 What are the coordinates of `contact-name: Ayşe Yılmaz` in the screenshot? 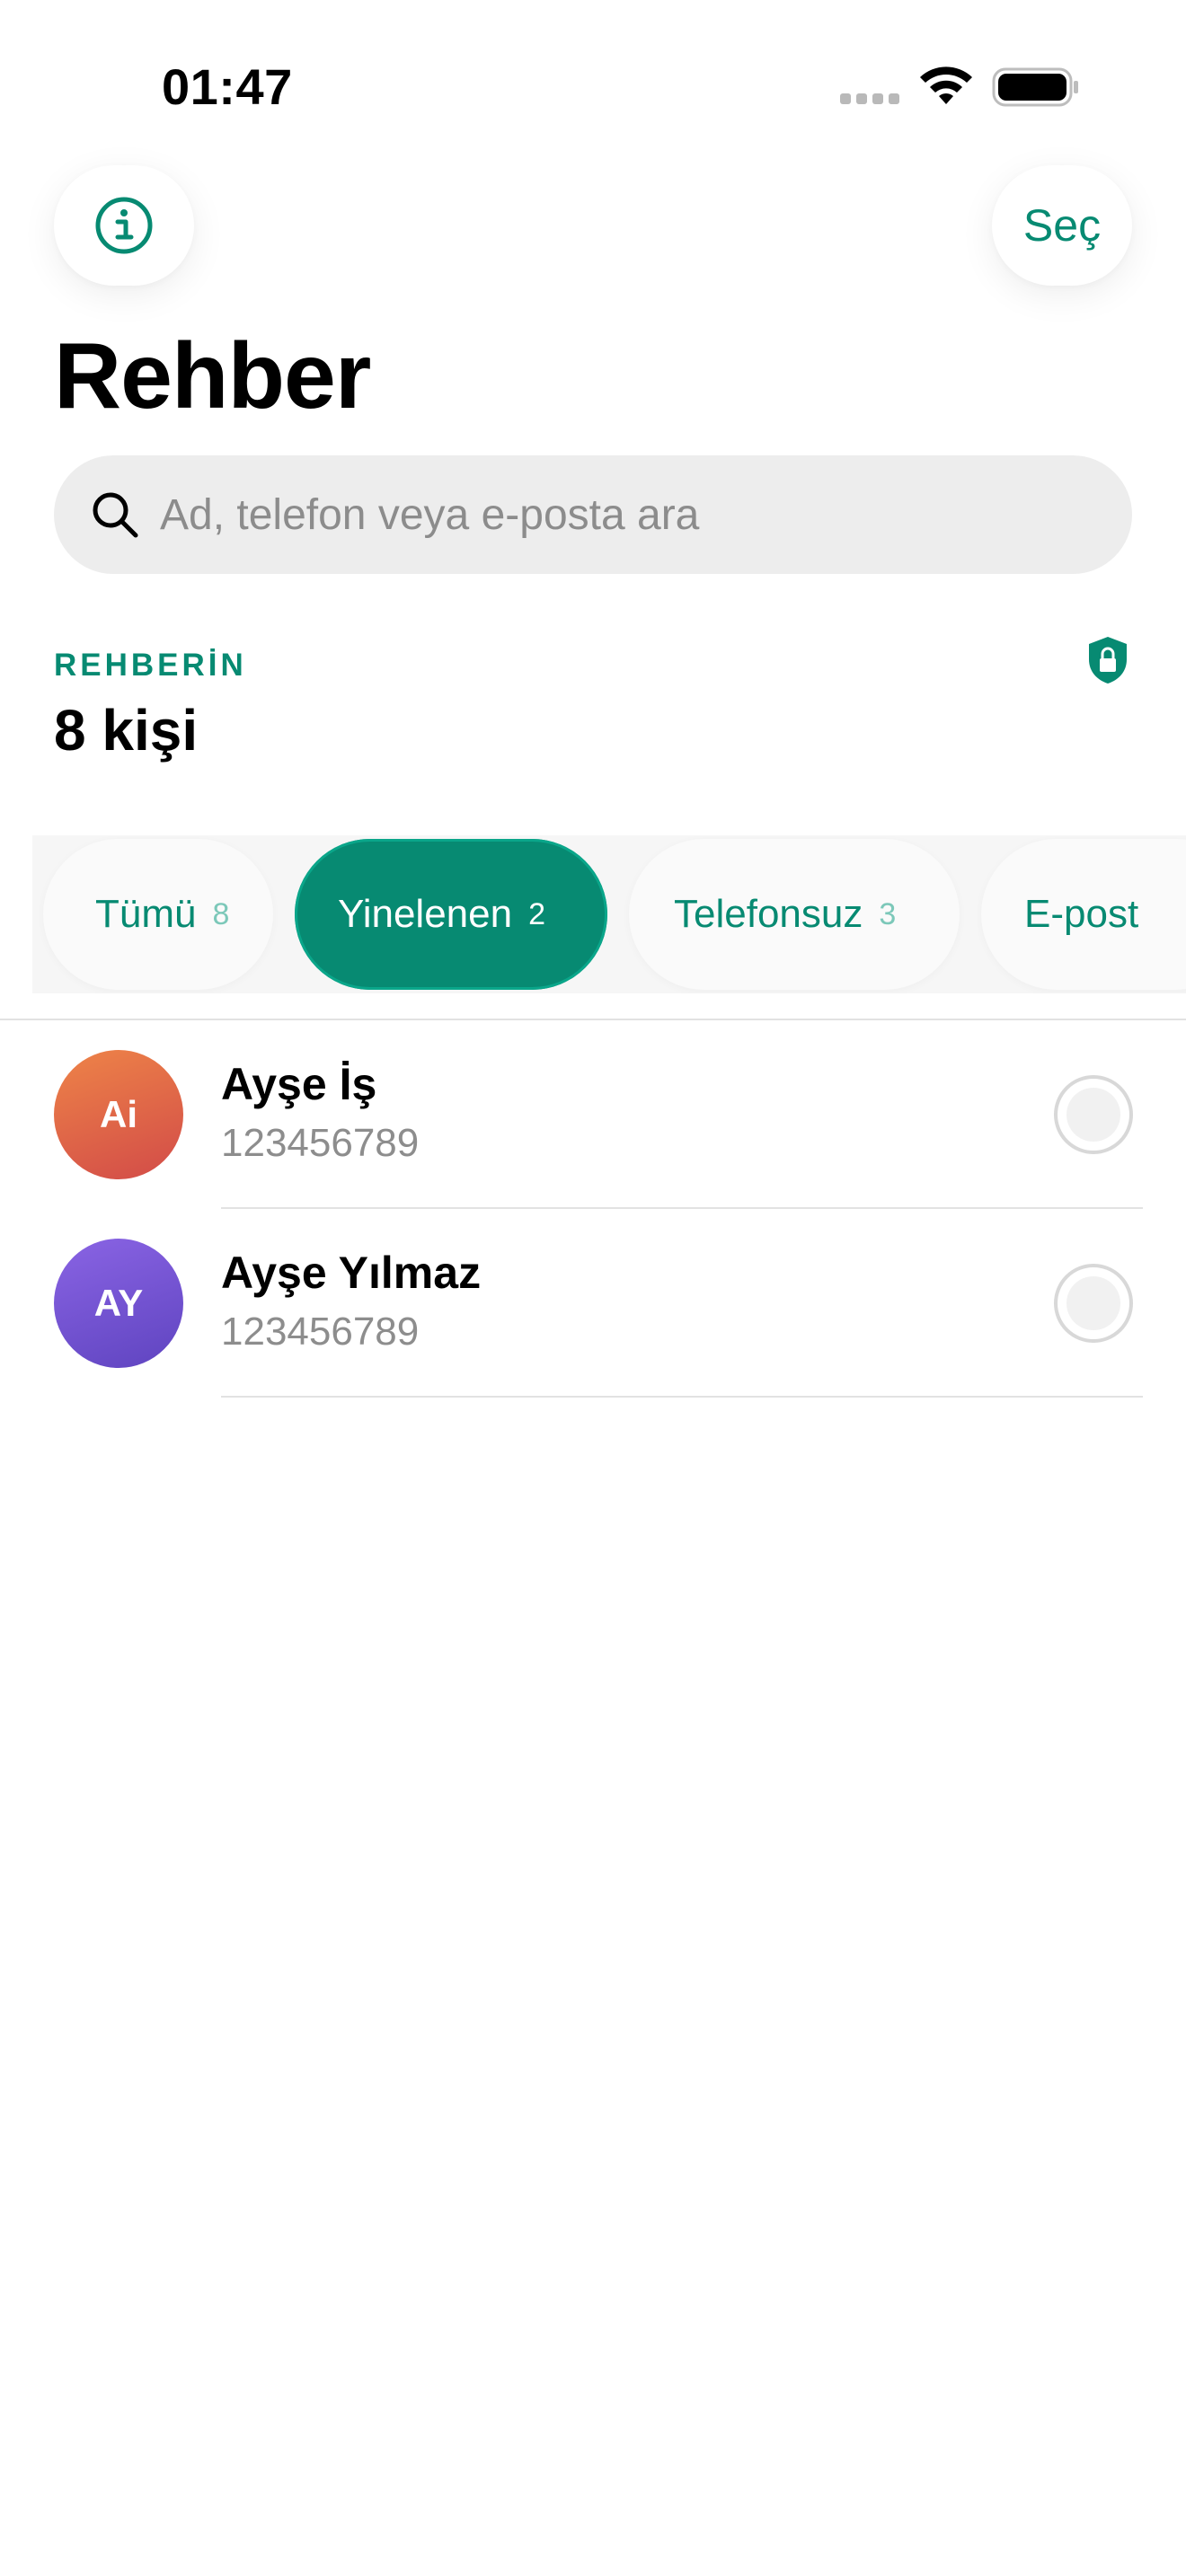 It's located at (351, 1273).